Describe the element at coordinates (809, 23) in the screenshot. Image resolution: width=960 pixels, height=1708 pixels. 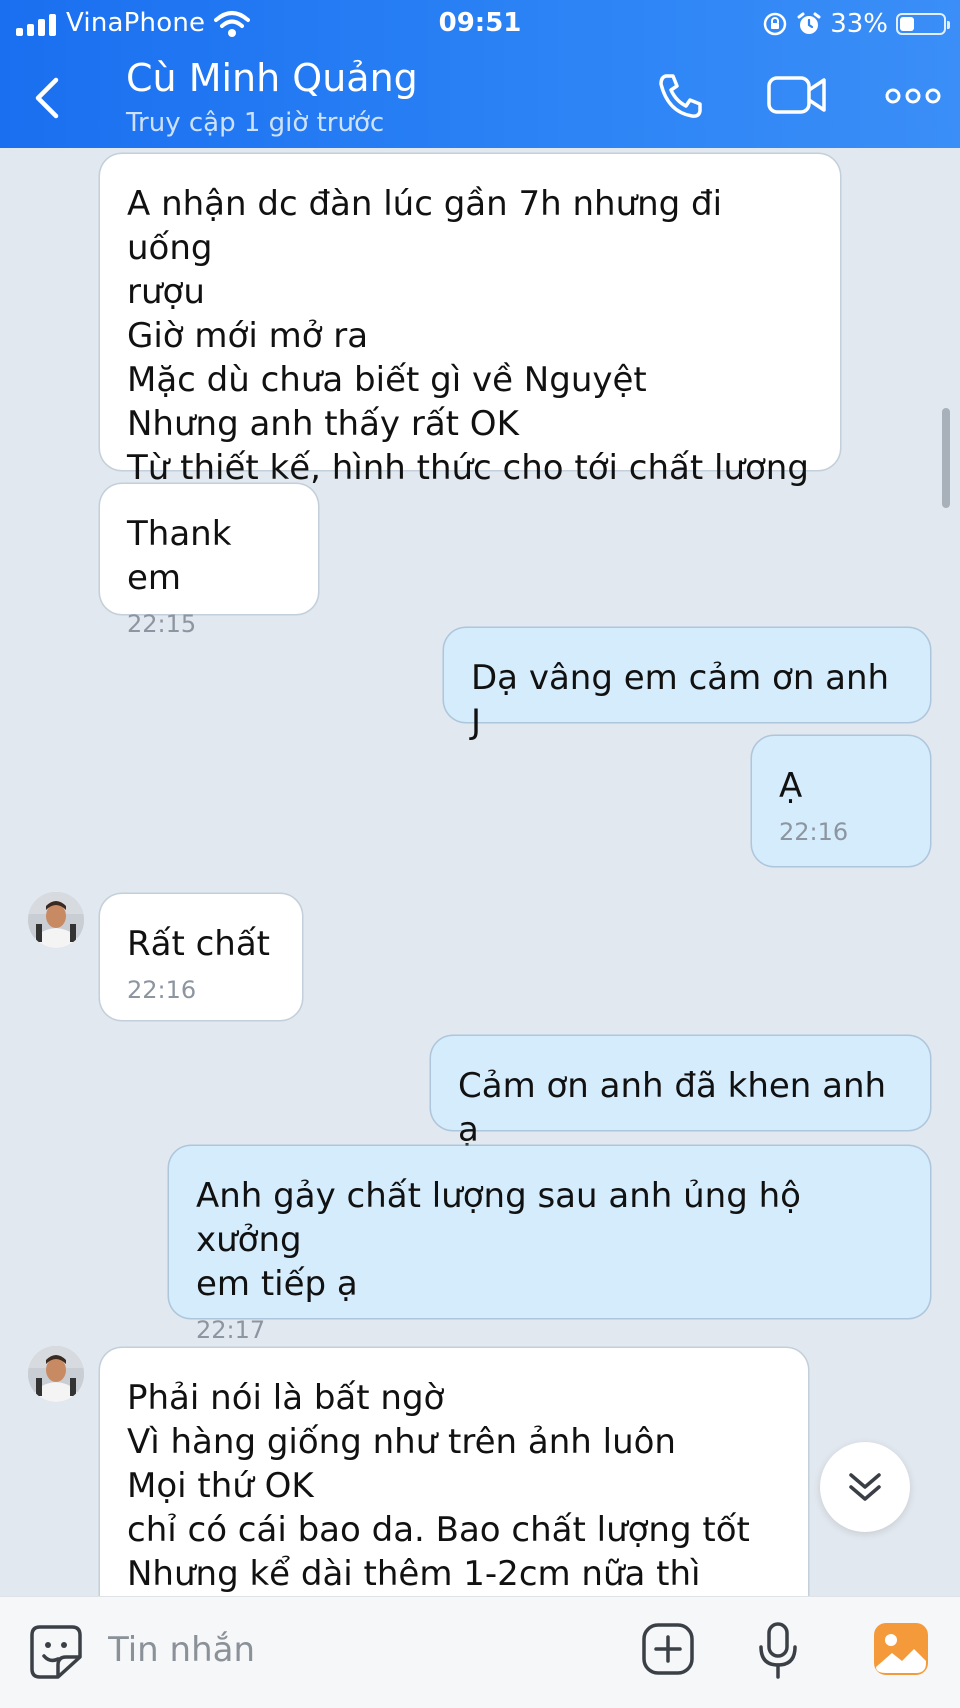
I see `alarm-icon` at that location.